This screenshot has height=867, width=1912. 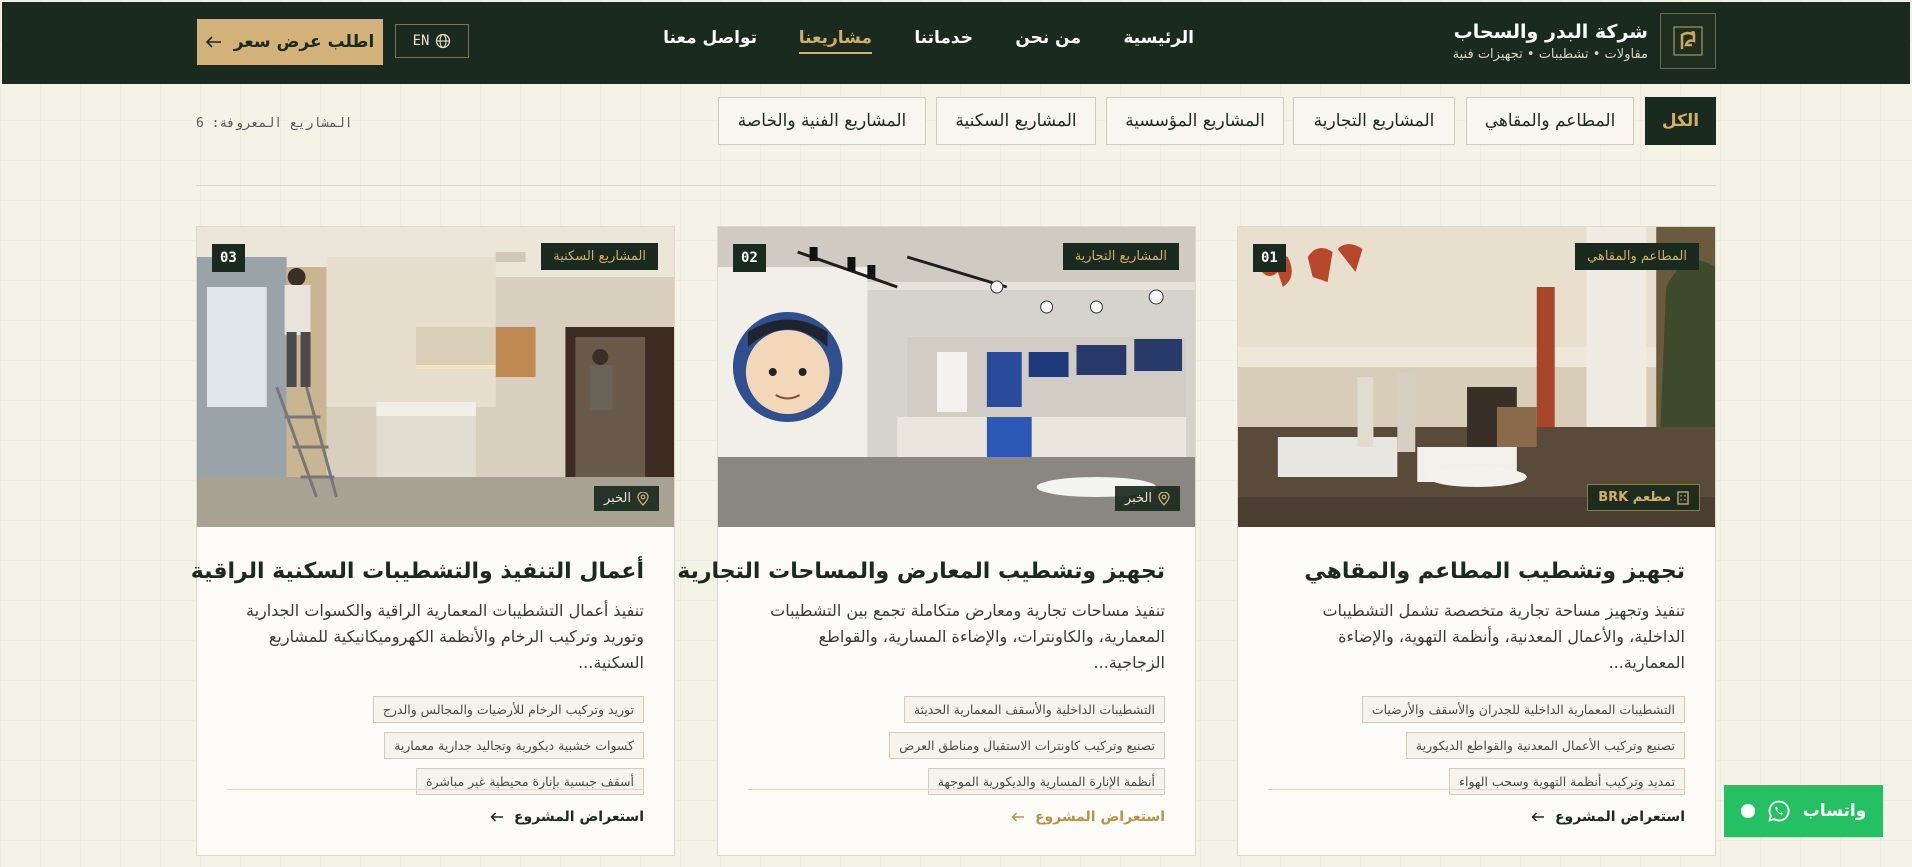 What do you see at coordinates (1550, 121) in the screenshot?
I see `filter-restaurants: المطاعم والمقاهي` at bounding box center [1550, 121].